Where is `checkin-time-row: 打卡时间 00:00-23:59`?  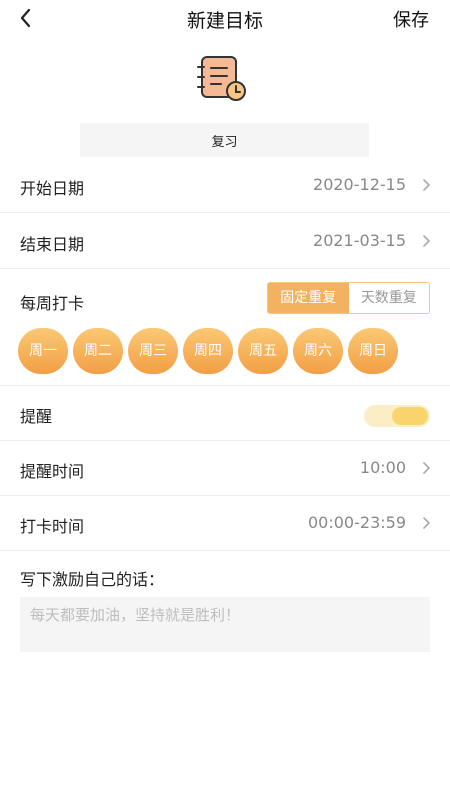
checkin-time-row: 打卡时间 00:00-23:59 is located at coordinates (225, 523).